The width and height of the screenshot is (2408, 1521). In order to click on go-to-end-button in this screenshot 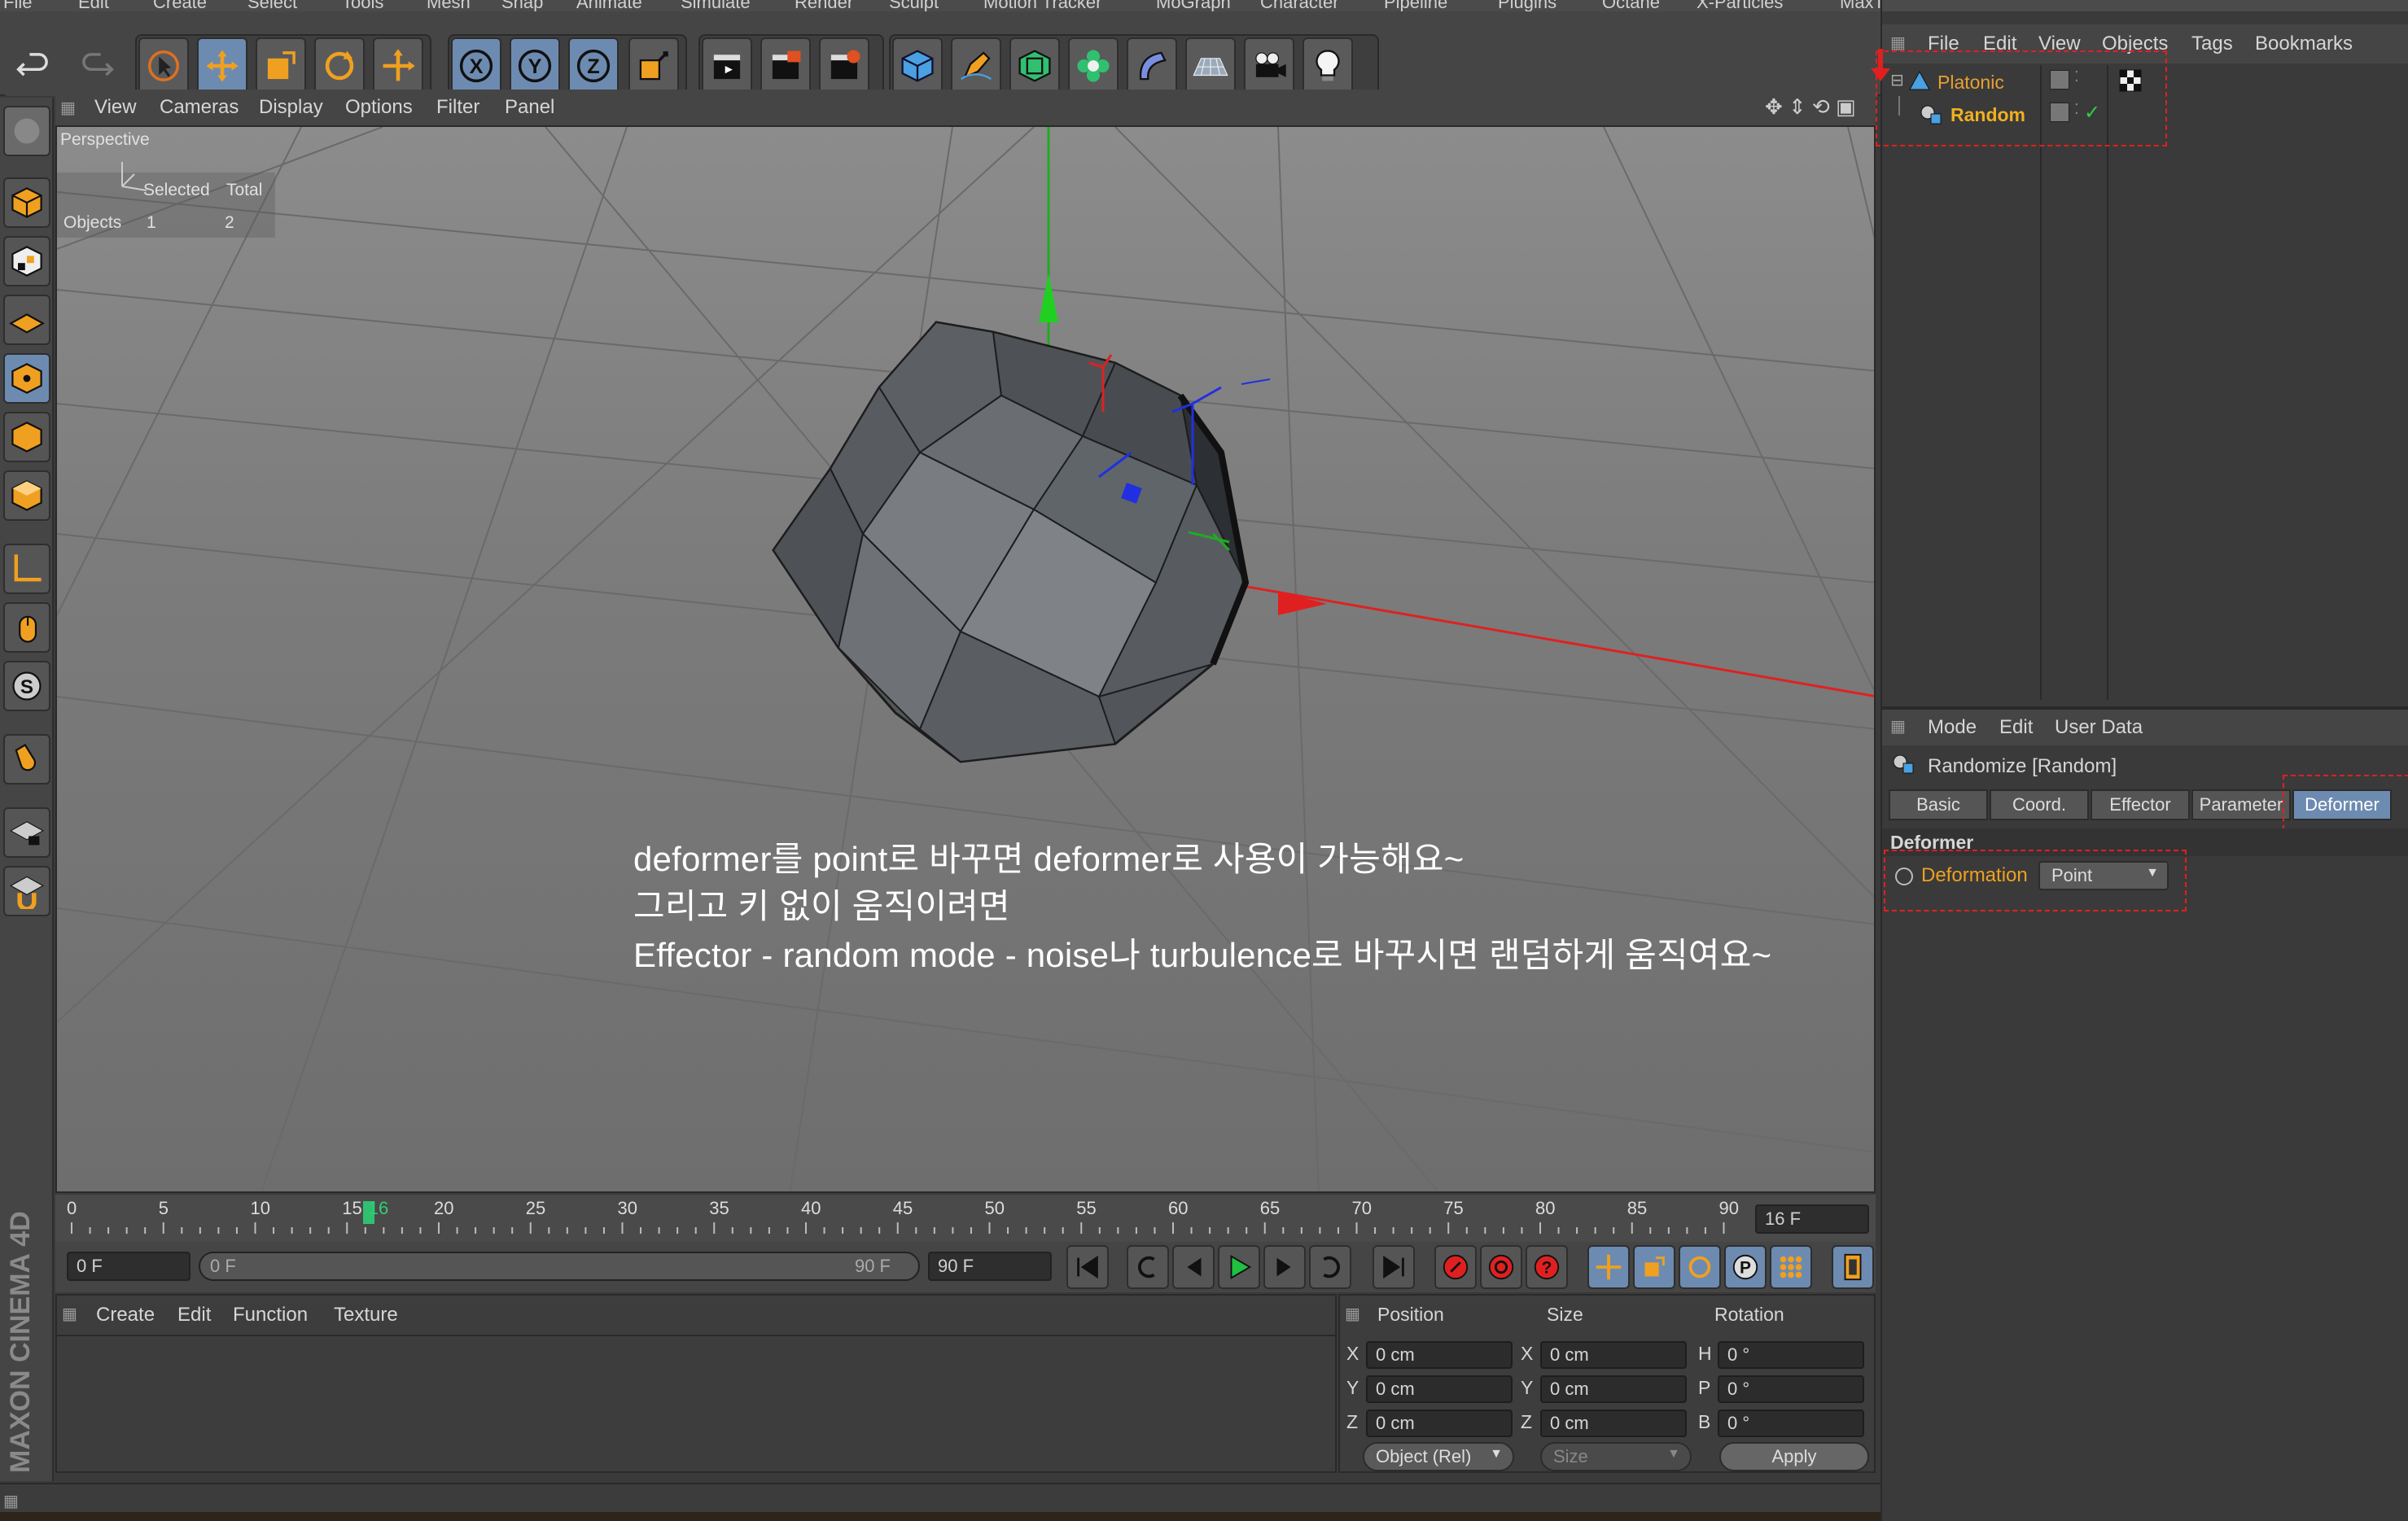, I will do `click(1394, 1267)`.